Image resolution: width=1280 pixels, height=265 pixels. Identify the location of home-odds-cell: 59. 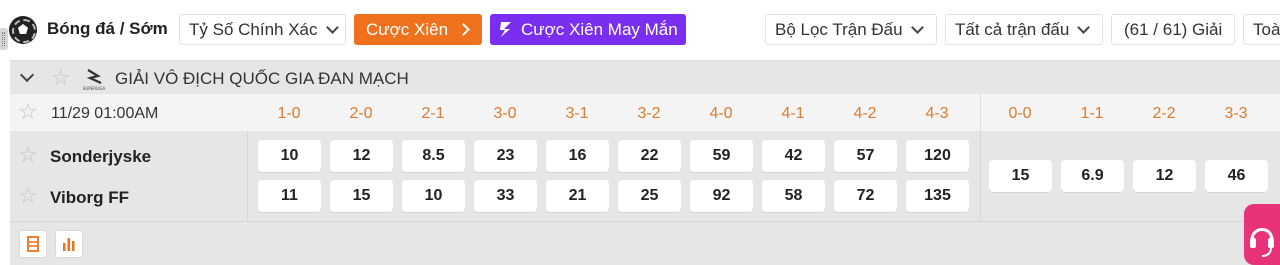
(721, 156).